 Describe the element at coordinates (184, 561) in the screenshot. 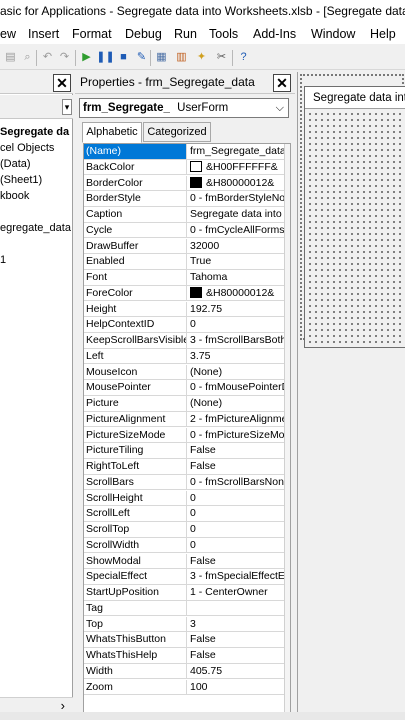

I see `property-row: ShowModal False` at that location.